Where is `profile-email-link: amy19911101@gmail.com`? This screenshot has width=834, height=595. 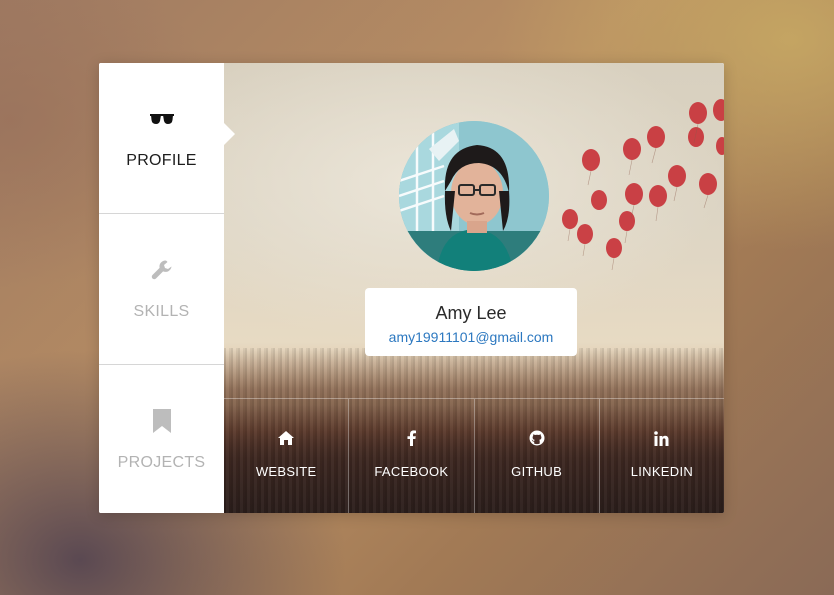 profile-email-link: amy19911101@gmail.com is located at coordinates (471, 337).